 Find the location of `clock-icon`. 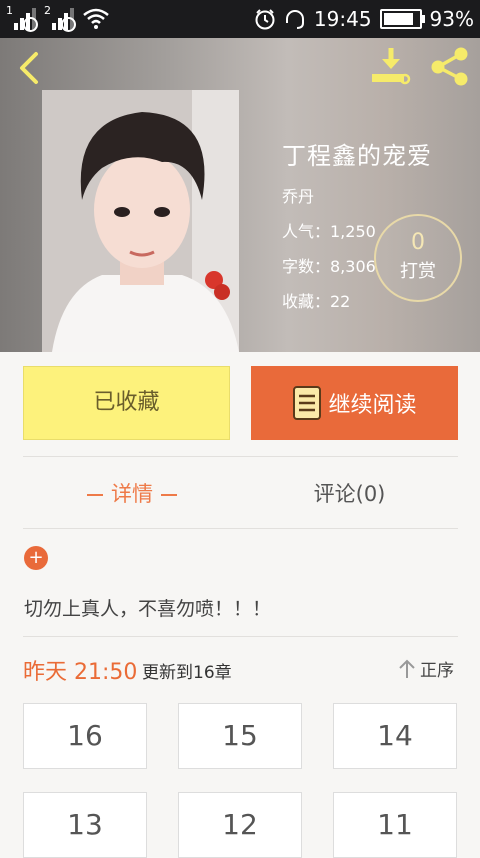

clock-icon is located at coordinates (265, 19).